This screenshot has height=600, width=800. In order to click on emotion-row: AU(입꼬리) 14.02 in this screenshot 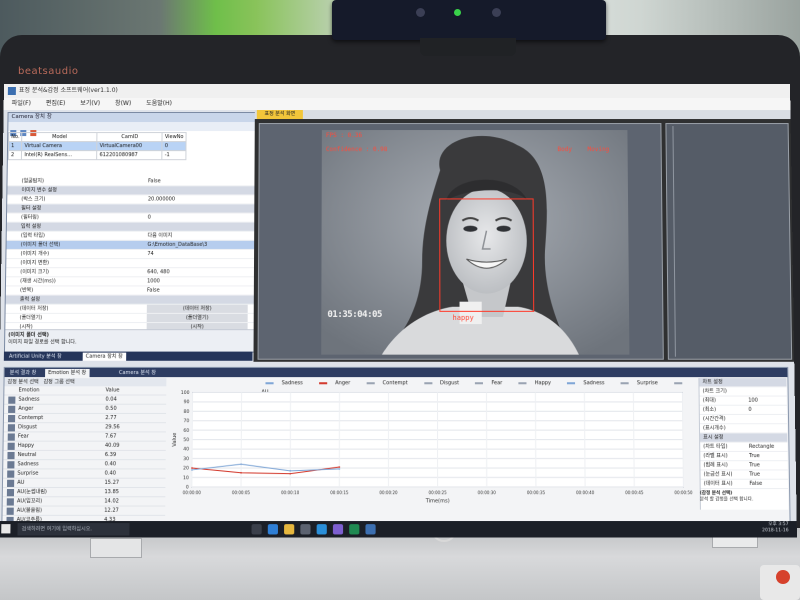, I will do `click(84, 502)`.